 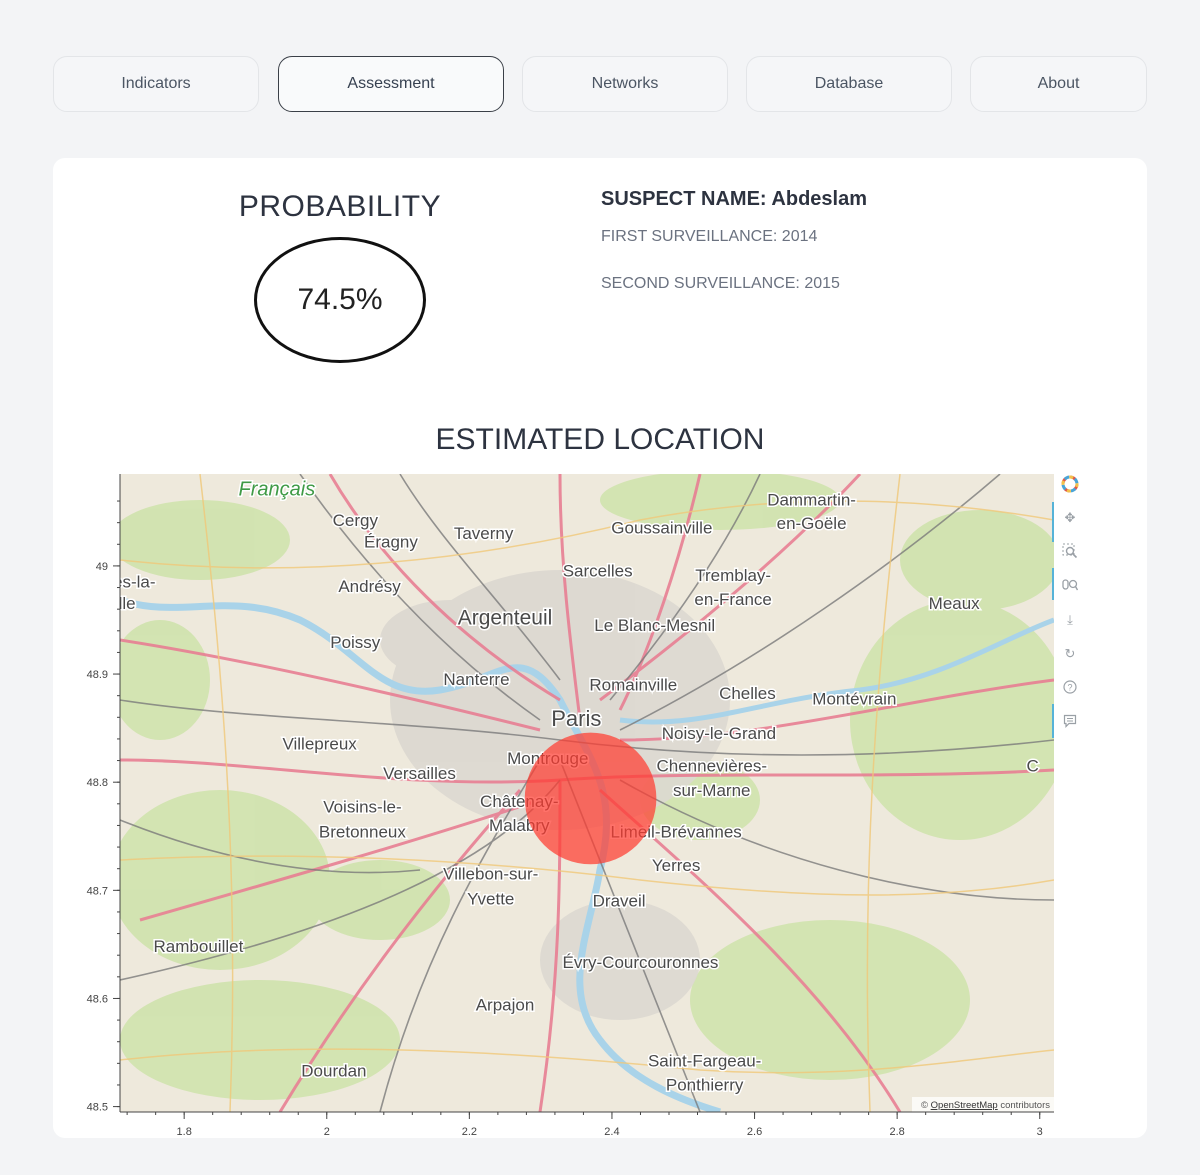 What do you see at coordinates (705, 1084) in the screenshot?
I see `place-label: Ponthierry` at bounding box center [705, 1084].